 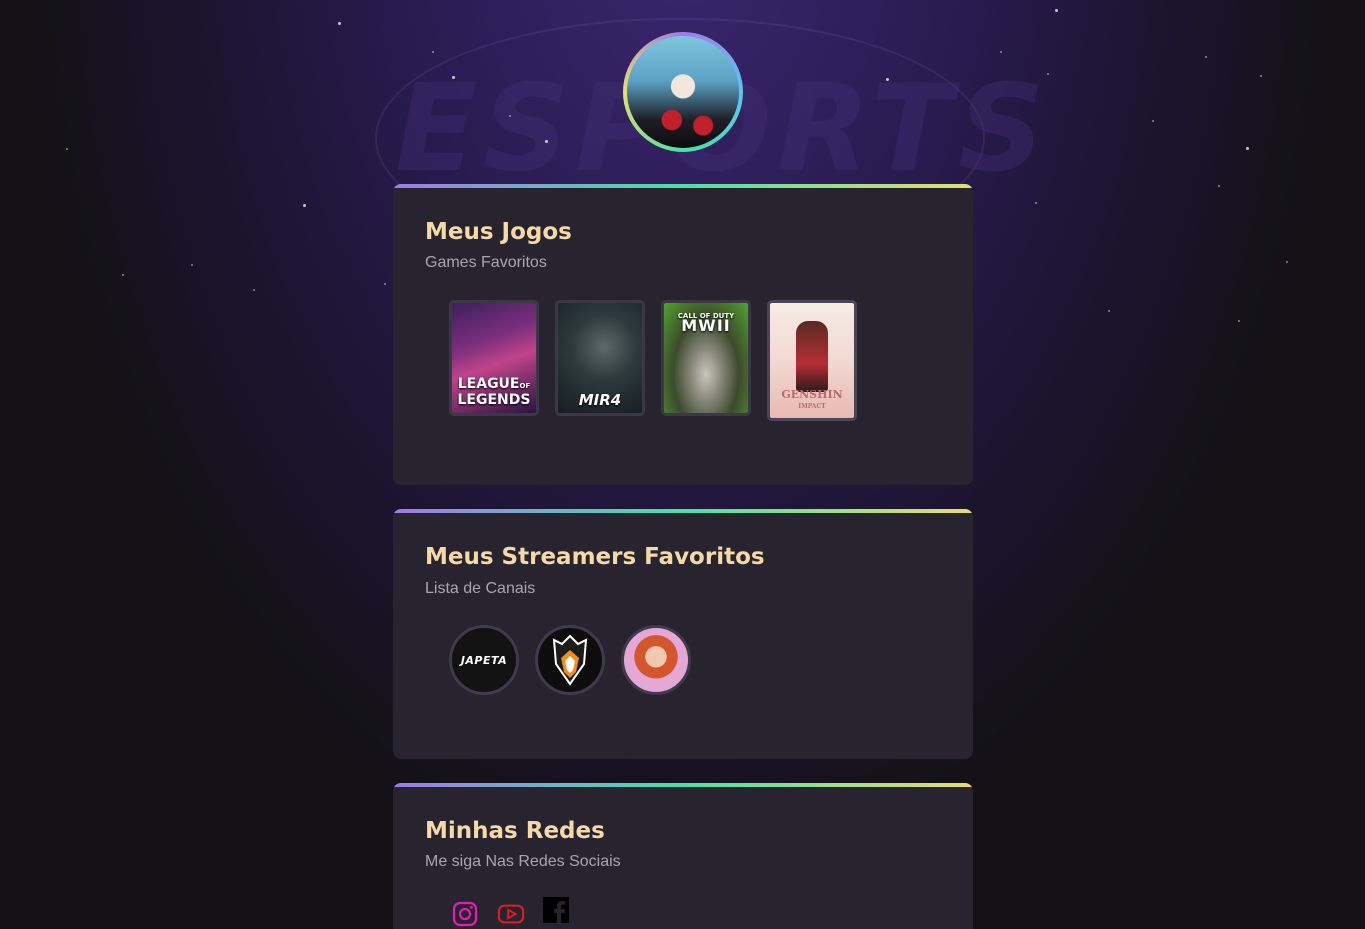 I want to click on game-genshin-impact: GENSHIN IMPACT, so click(x=812, y=360).